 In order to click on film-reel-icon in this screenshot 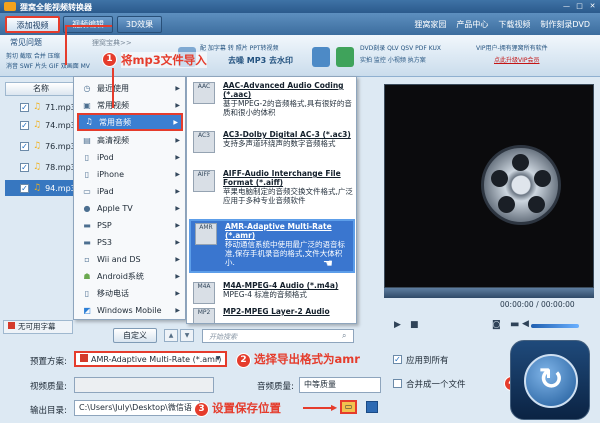, I will do `click(521, 185)`.